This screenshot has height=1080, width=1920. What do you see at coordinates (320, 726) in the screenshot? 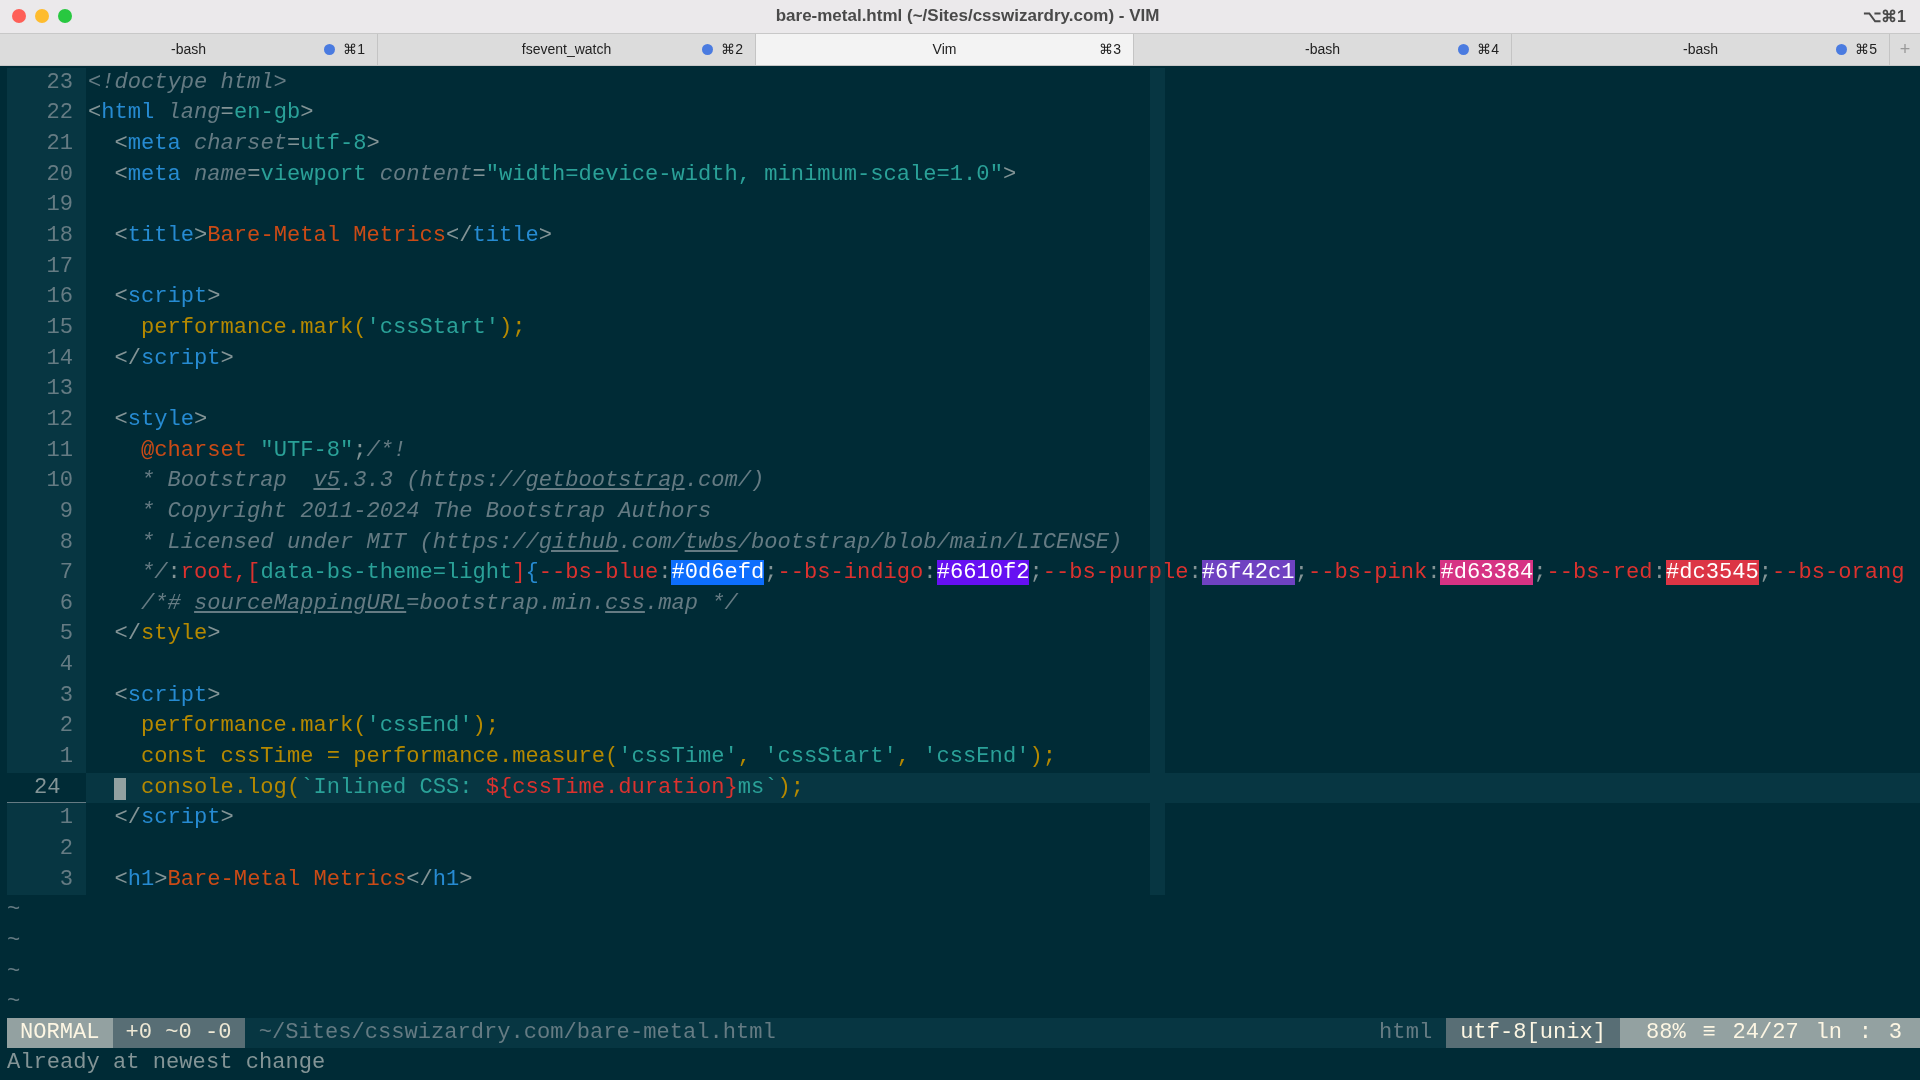
I see `code-line: performance.mark('cssEnd');` at bounding box center [320, 726].